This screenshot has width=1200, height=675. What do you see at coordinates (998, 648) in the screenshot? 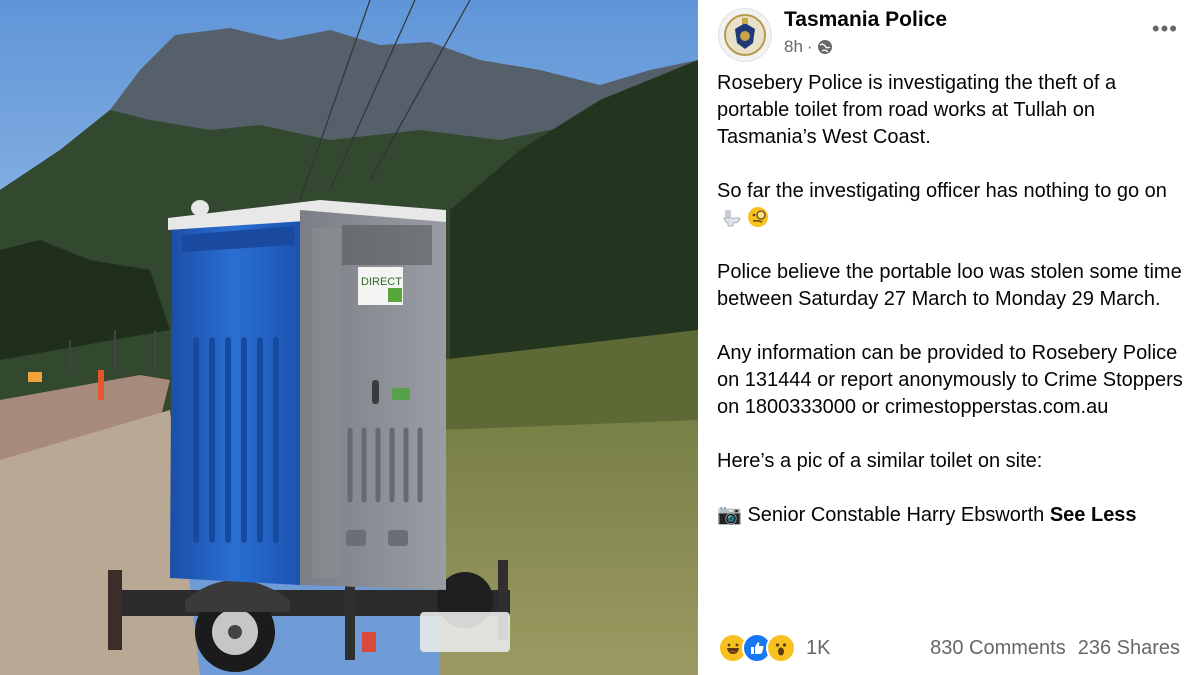
I see `comments-count: 830 Comments` at bounding box center [998, 648].